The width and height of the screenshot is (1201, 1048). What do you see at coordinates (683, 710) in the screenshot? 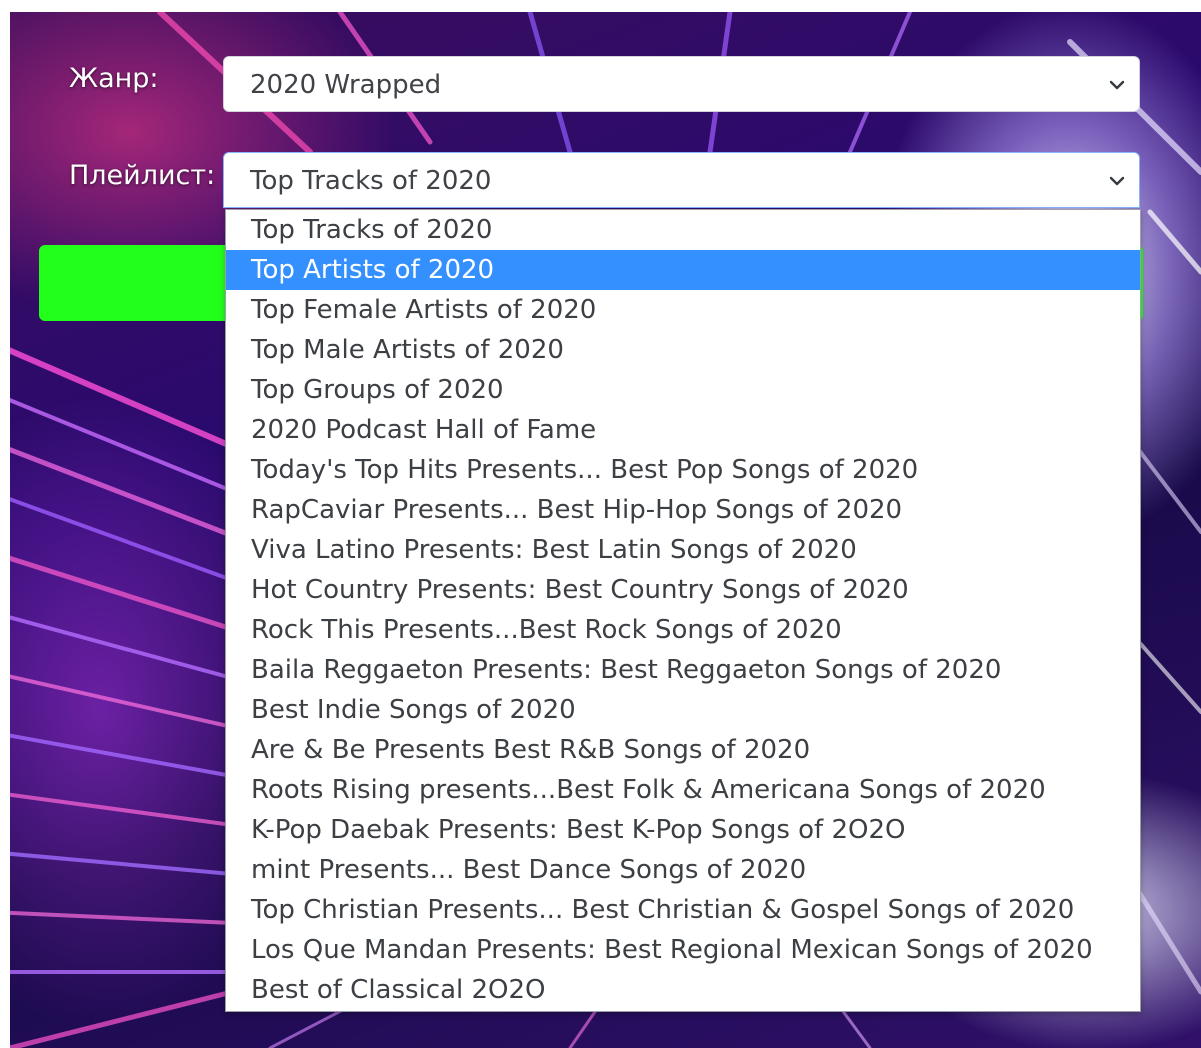
I see `dropdown-option: Best Indie Songs of 2020` at bounding box center [683, 710].